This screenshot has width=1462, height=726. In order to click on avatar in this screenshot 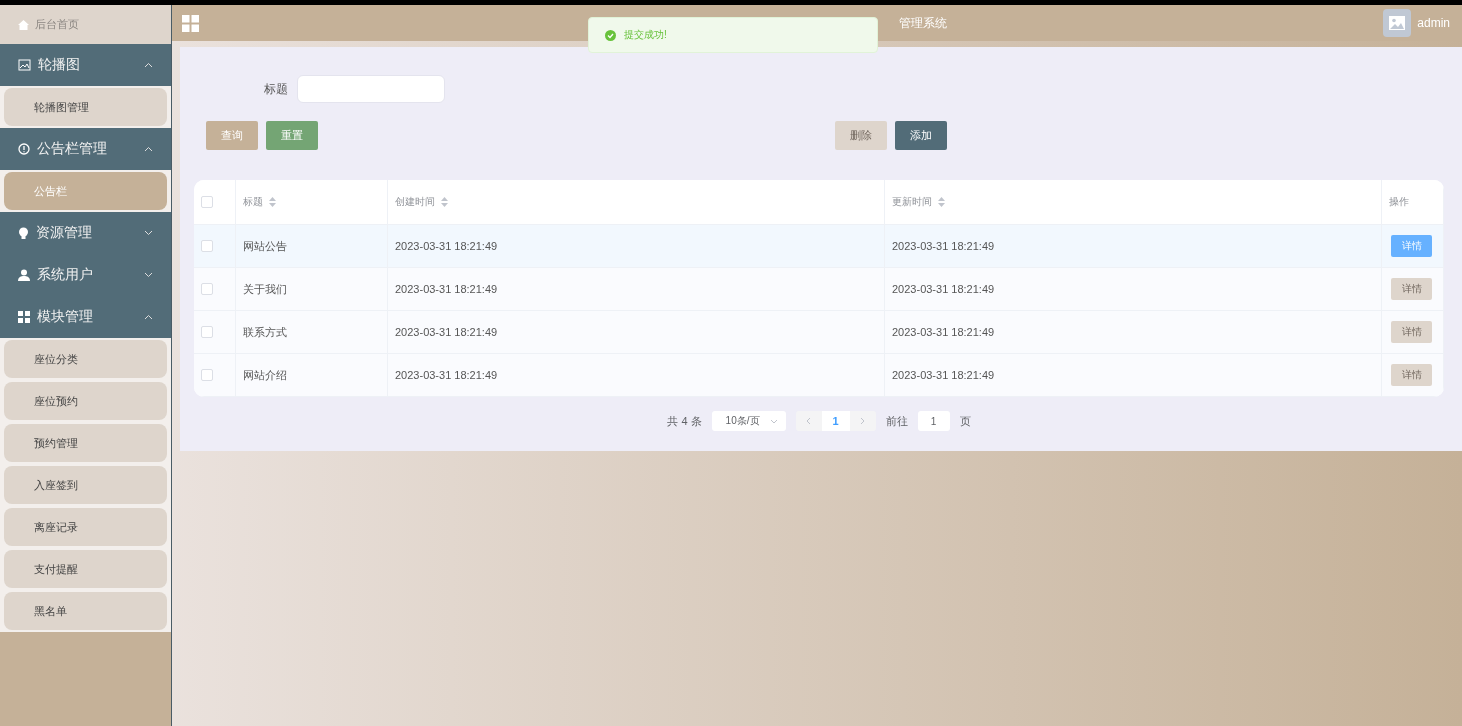, I will do `click(1397, 23)`.